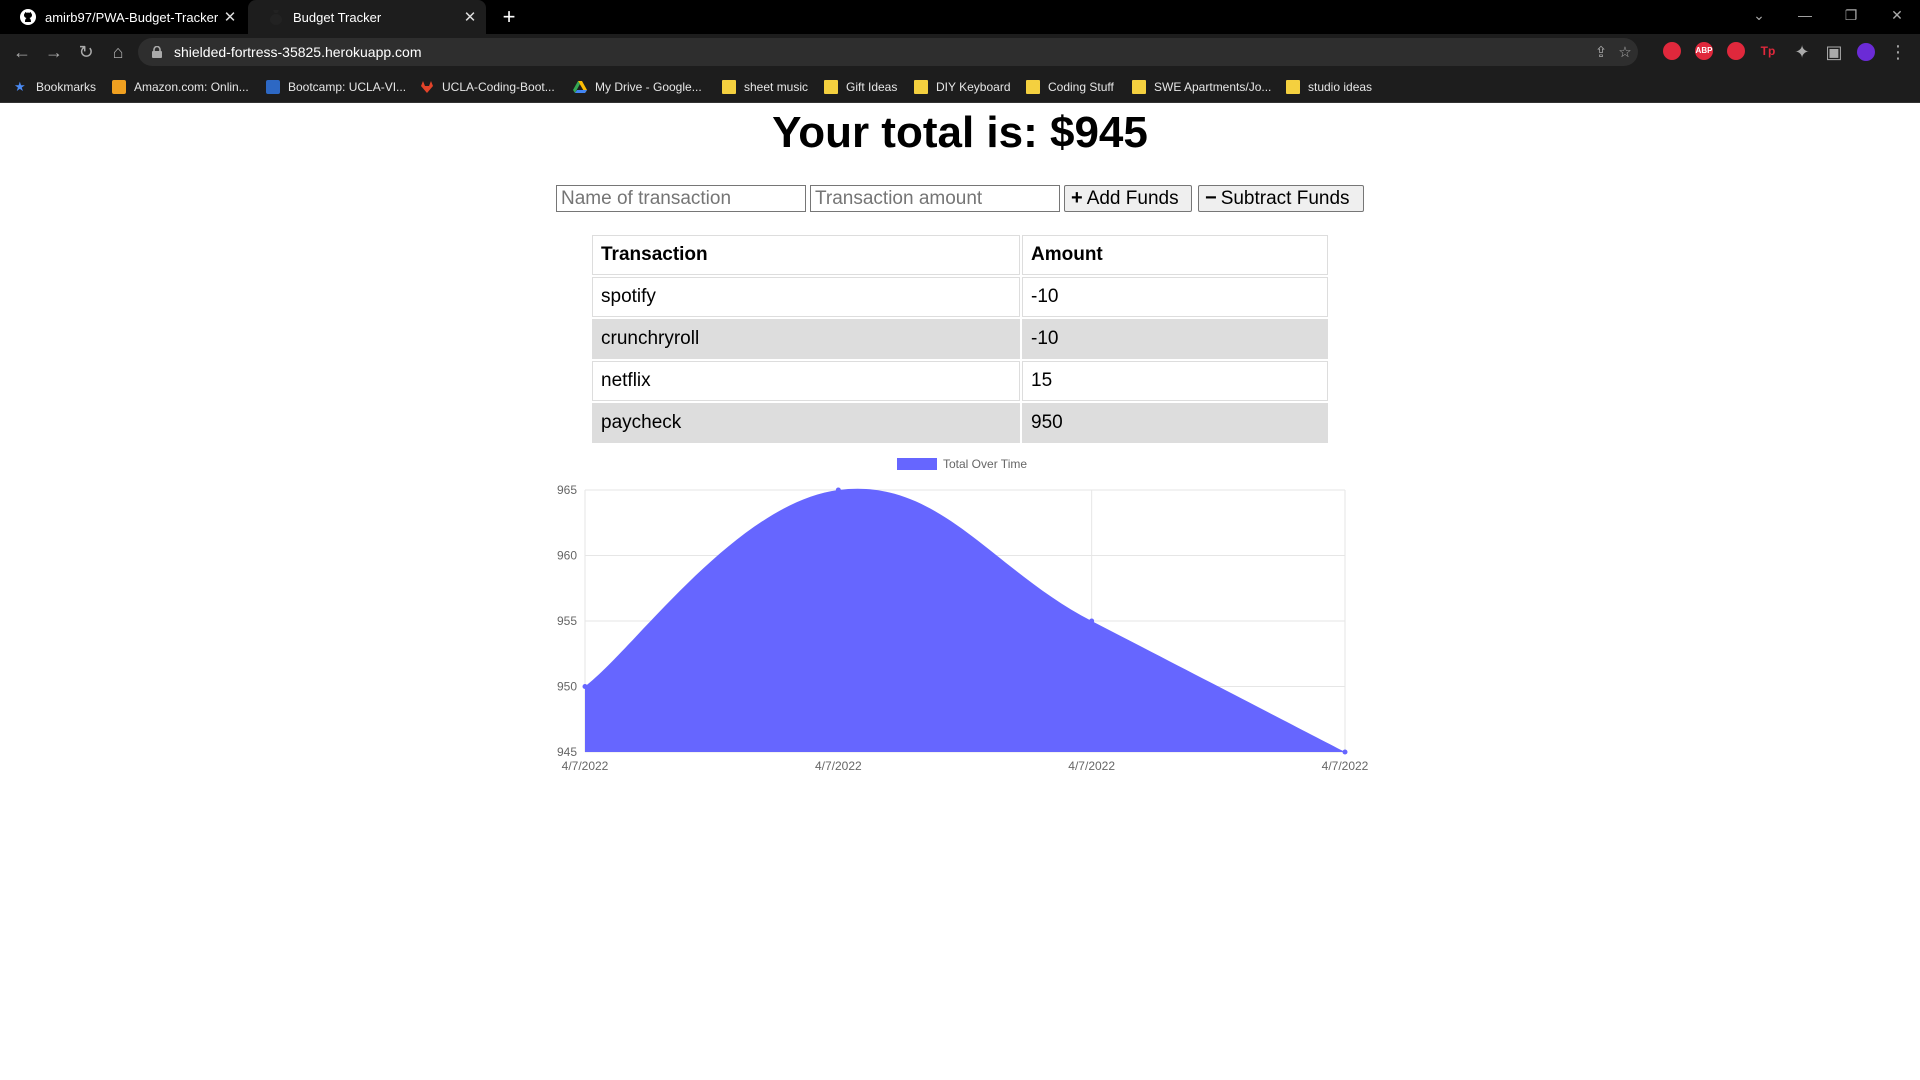 This screenshot has width=1920, height=1080. Describe the element at coordinates (1736, 51) in the screenshot. I see `stop-hand-icon` at that location.